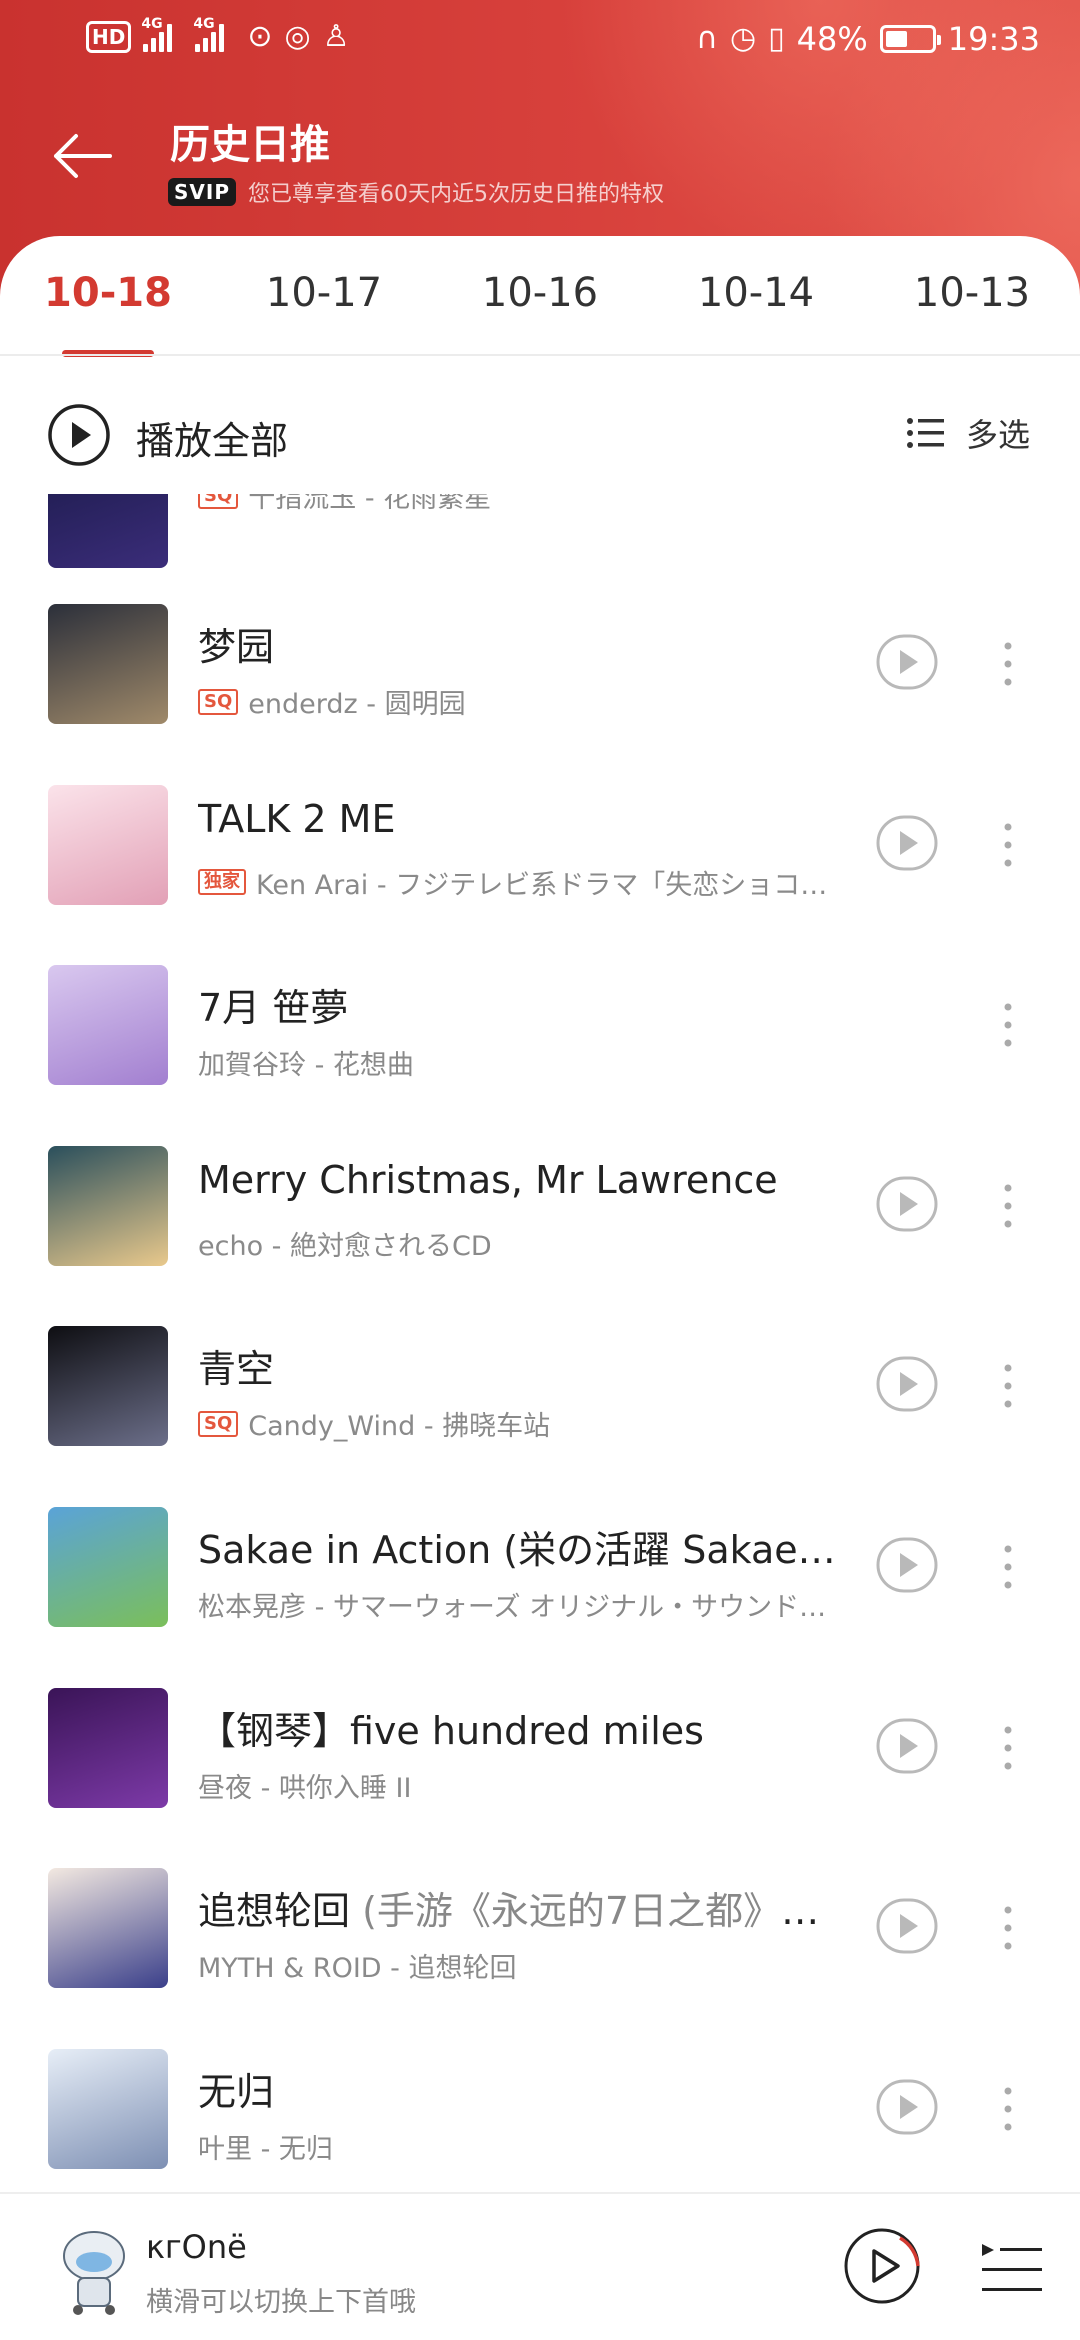  What do you see at coordinates (94, 2273) in the screenshot?
I see `mini-player-cover` at bounding box center [94, 2273].